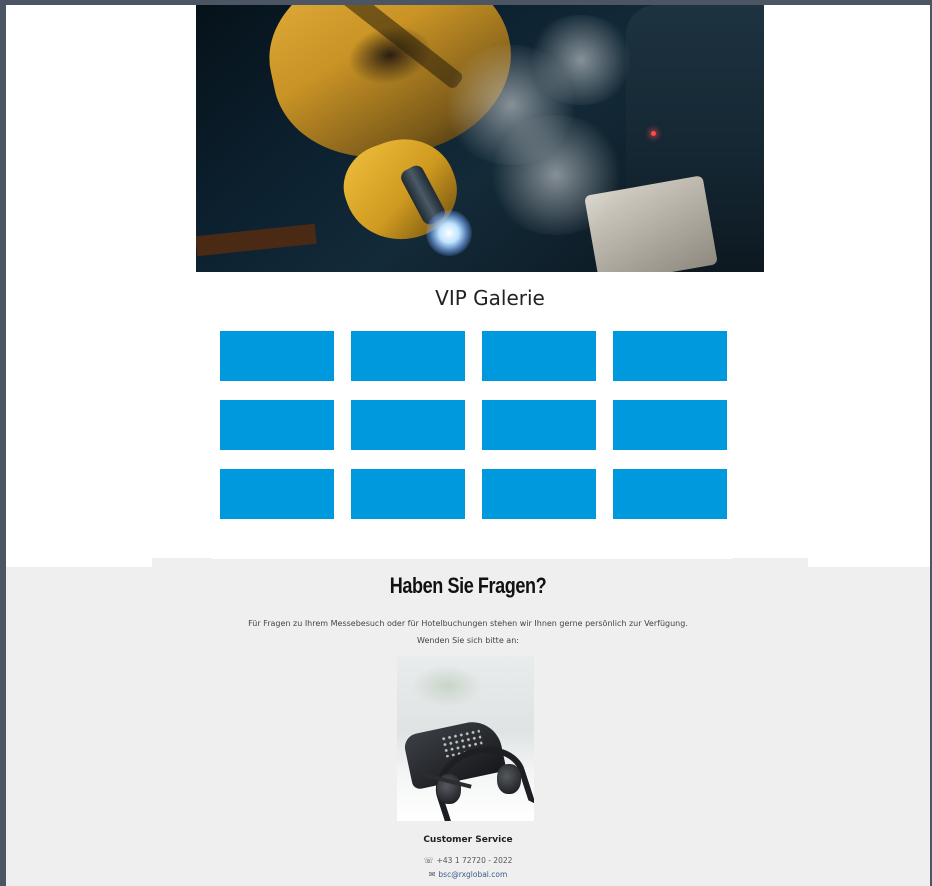  Describe the element at coordinates (256, 240) in the screenshot. I see `hero-bench` at that location.